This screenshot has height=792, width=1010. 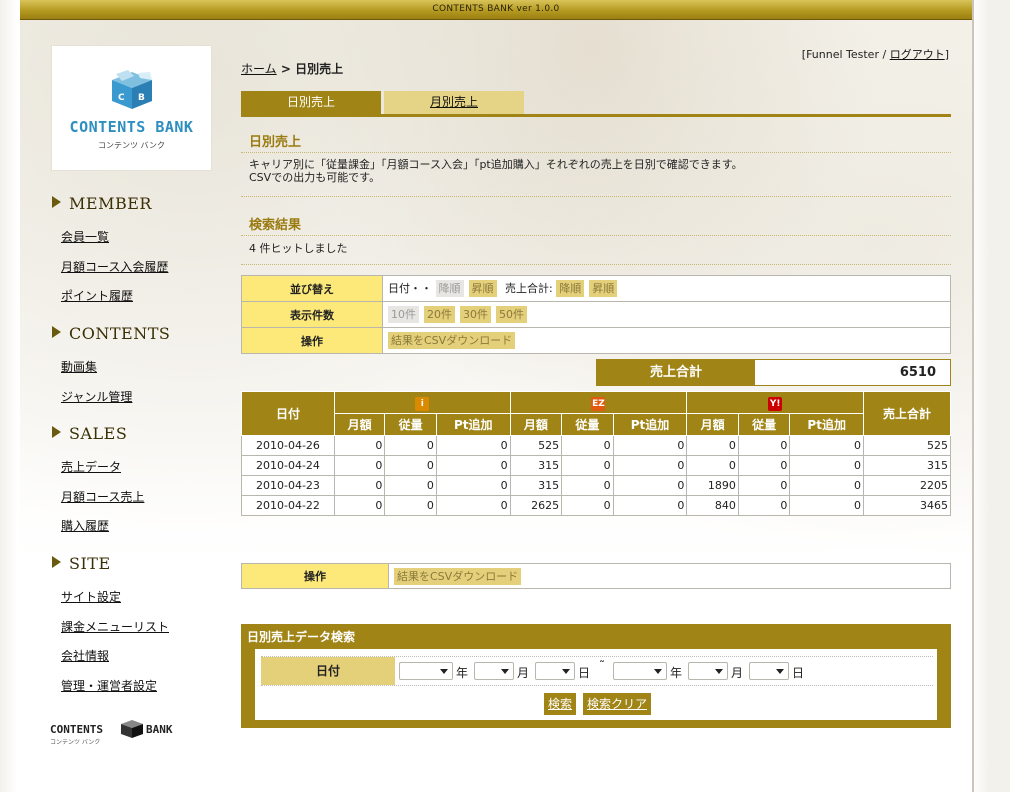 I want to click on results-count: 4 件ヒットしました, so click(x=298, y=248).